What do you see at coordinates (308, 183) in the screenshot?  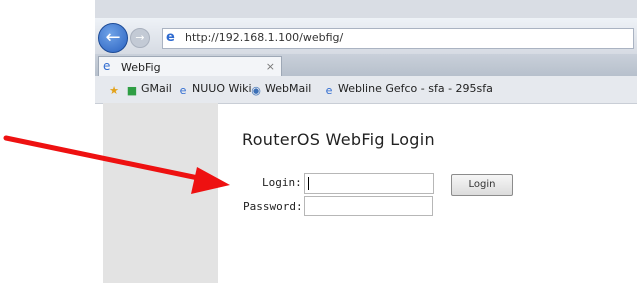 I see `text-caret` at bounding box center [308, 183].